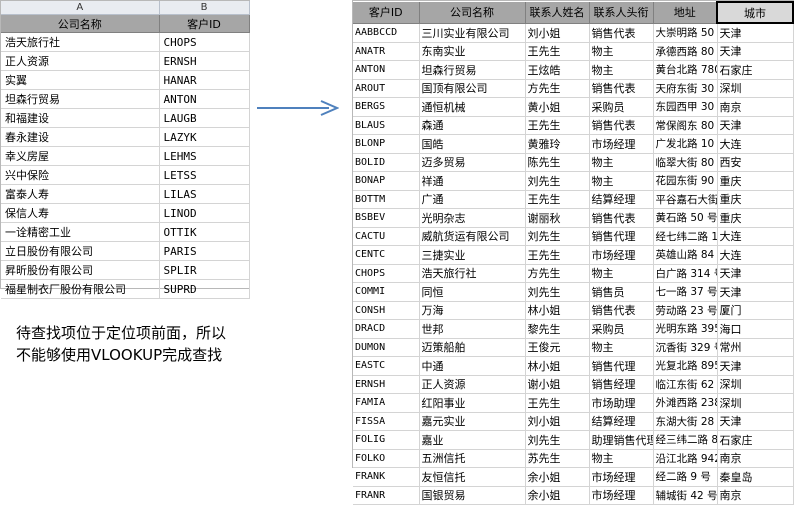 This screenshot has height=505, width=808. What do you see at coordinates (557, 162) in the screenshot?
I see `cell-contact-name: 陈先生` at bounding box center [557, 162].